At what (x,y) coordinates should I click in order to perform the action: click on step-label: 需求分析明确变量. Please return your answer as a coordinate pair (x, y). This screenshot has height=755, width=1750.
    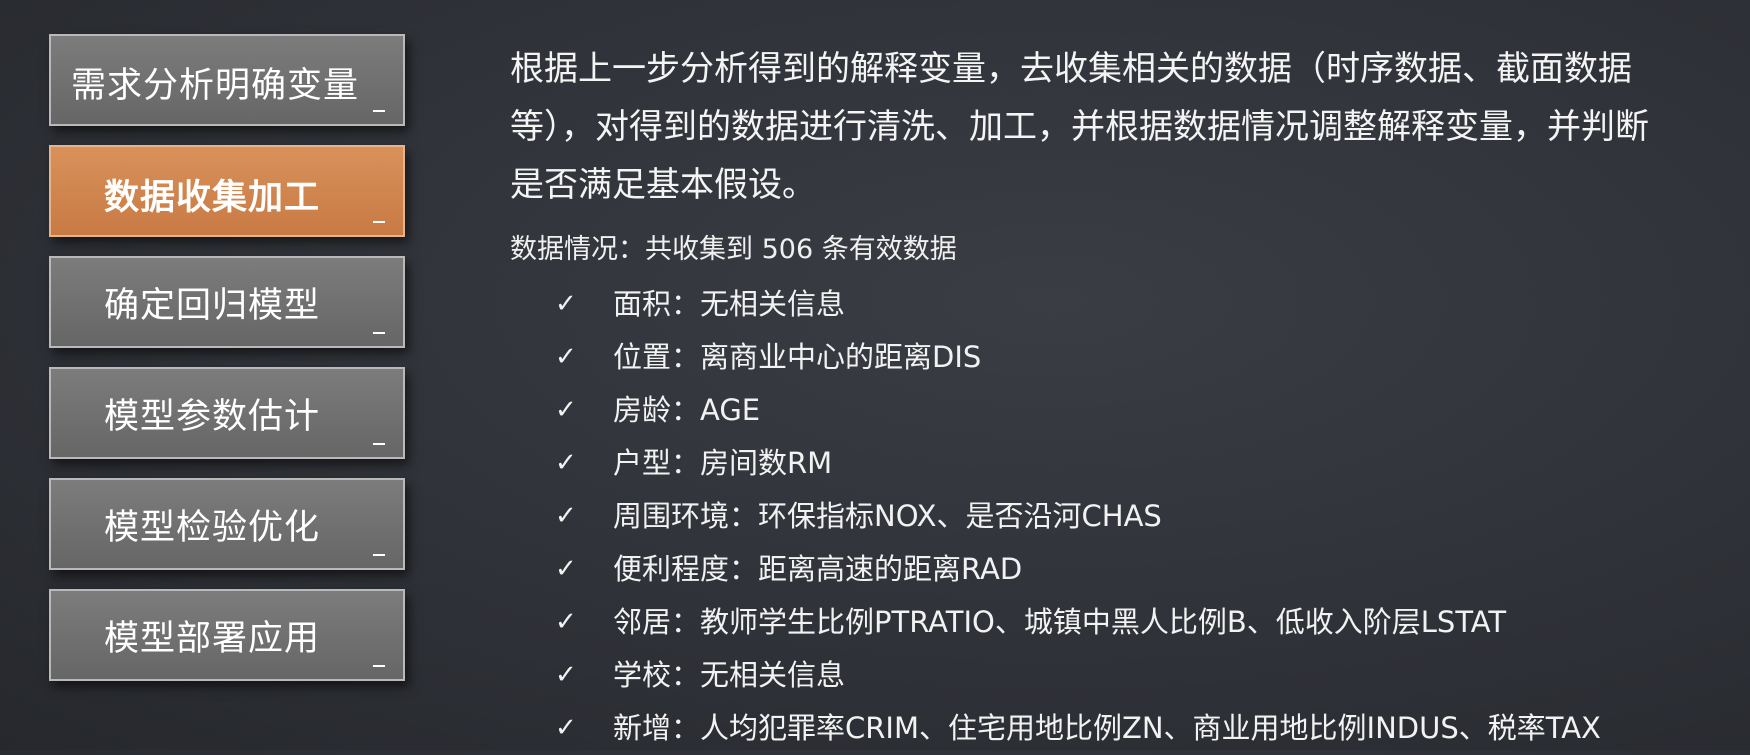
    Looking at the image, I should click on (215, 85).